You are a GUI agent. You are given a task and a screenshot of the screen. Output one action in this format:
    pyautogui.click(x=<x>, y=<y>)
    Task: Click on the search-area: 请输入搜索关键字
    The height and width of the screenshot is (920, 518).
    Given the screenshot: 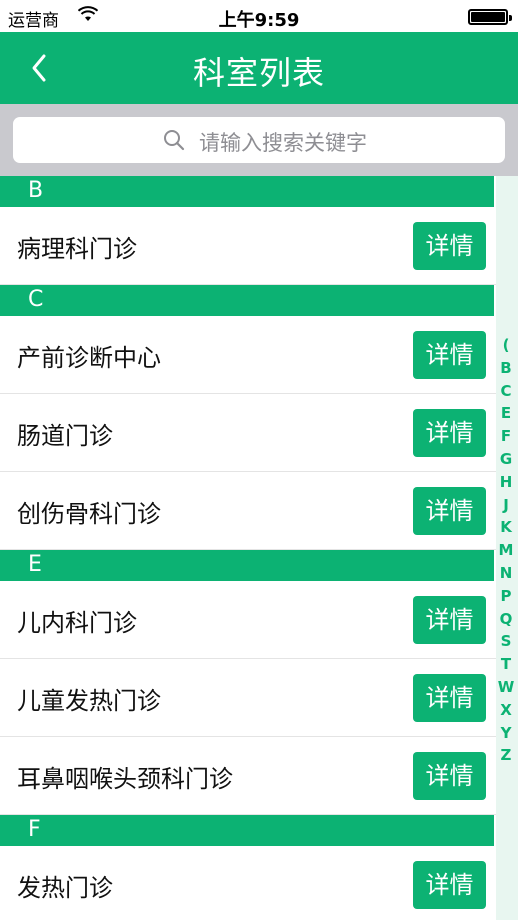 What is the action you would take?
    pyautogui.click(x=259, y=140)
    